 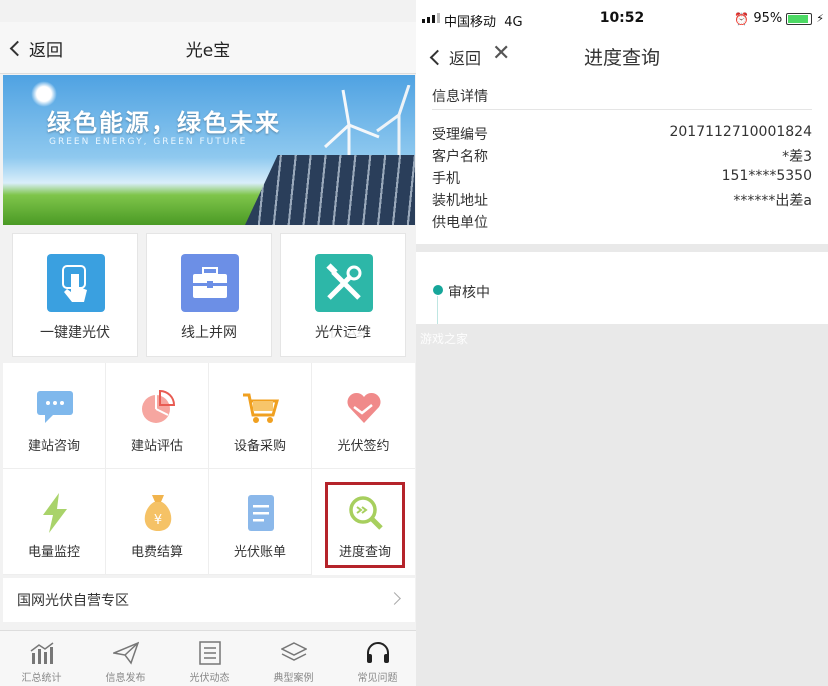 What do you see at coordinates (73, 601) in the screenshot?
I see `zone-title: 国网光伏自营专区` at bounding box center [73, 601].